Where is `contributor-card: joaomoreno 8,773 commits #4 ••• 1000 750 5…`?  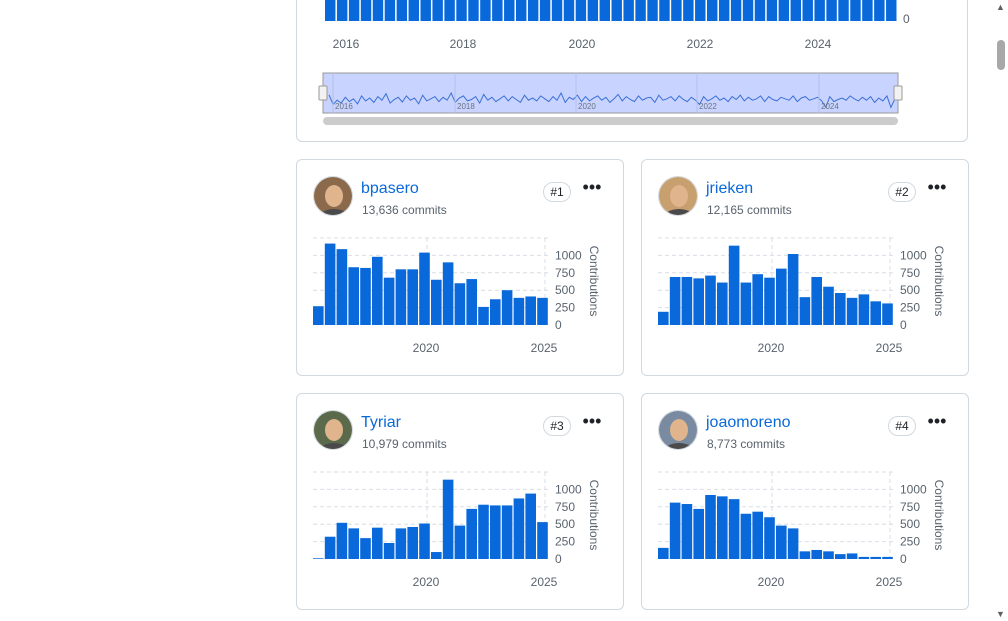 contributor-card: joaomoreno 8,773 commits #4 ••• 1000 750 5… is located at coordinates (805, 501).